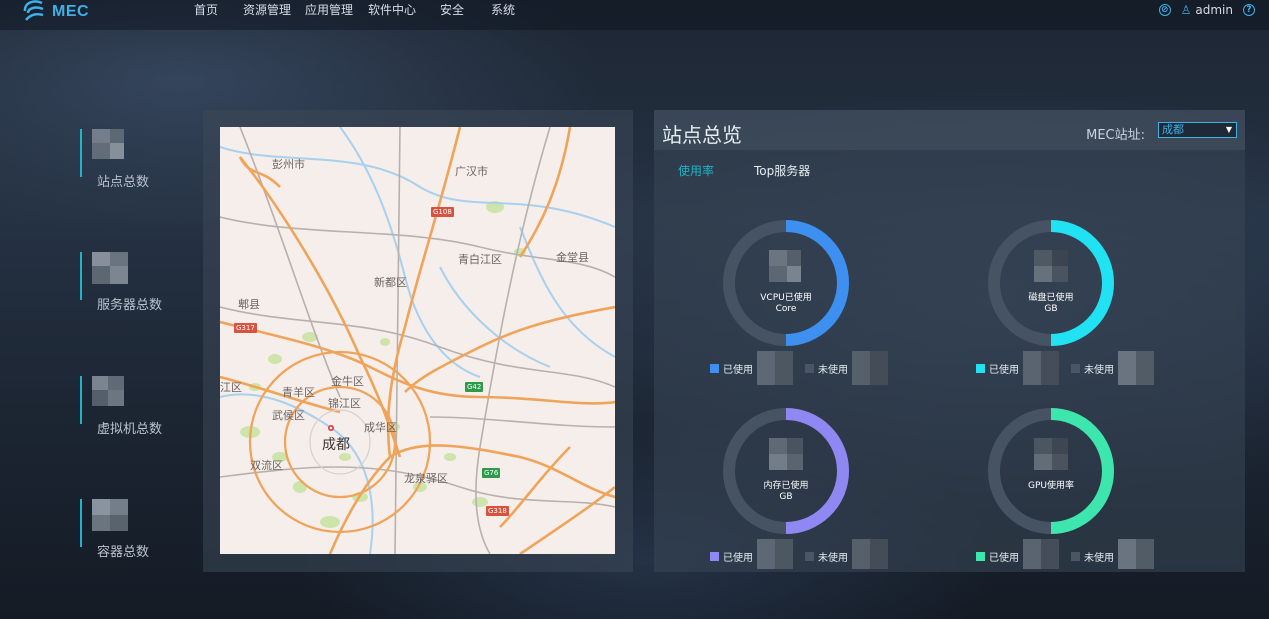  I want to click on gauge-label-line1: VCPU已使用, so click(786, 298).